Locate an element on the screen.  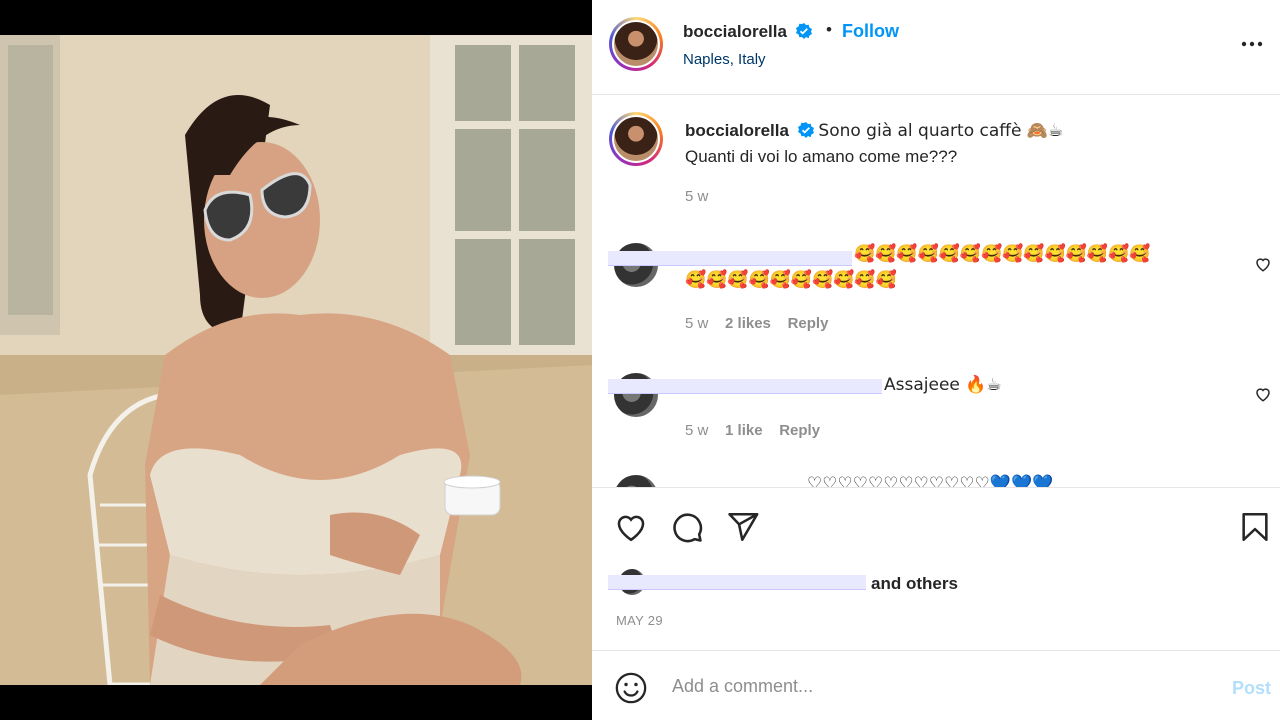
post-comment-button: Post is located at coordinates (1251, 688).